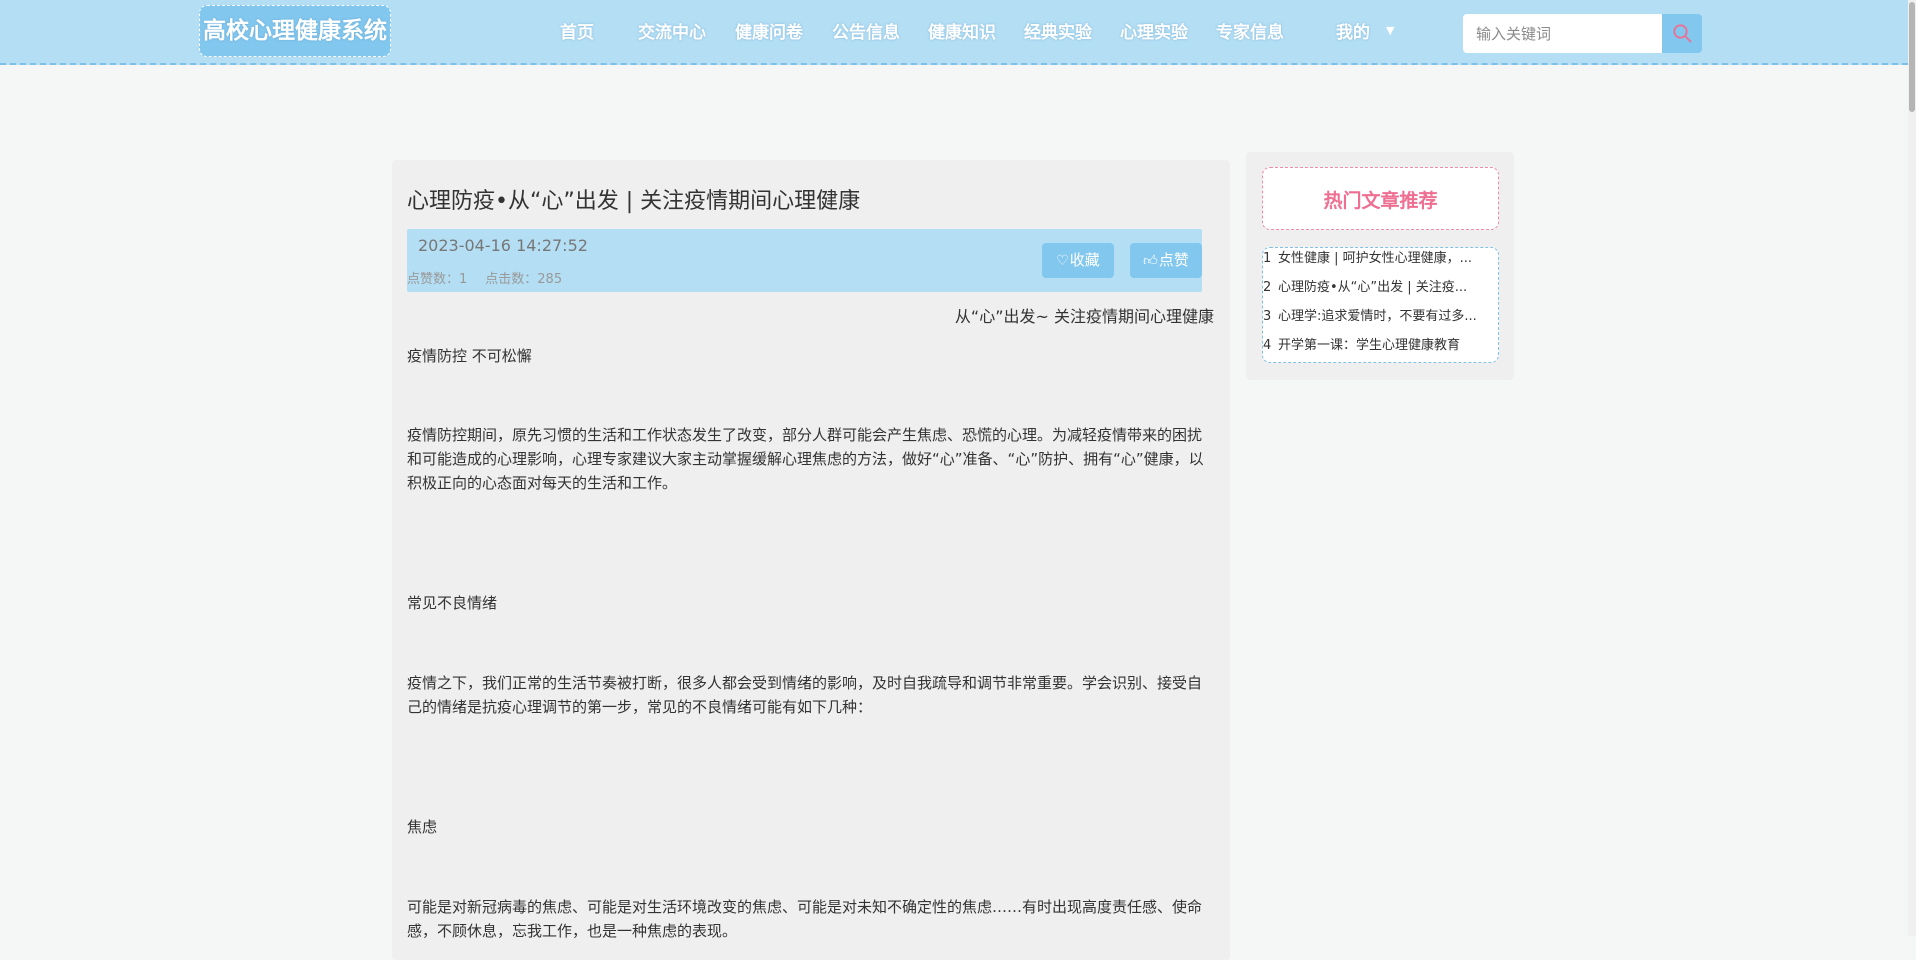 This screenshot has width=1916, height=960. Describe the element at coordinates (422, 827) in the screenshot. I see `article-paragraph: 焦虑` at that location.